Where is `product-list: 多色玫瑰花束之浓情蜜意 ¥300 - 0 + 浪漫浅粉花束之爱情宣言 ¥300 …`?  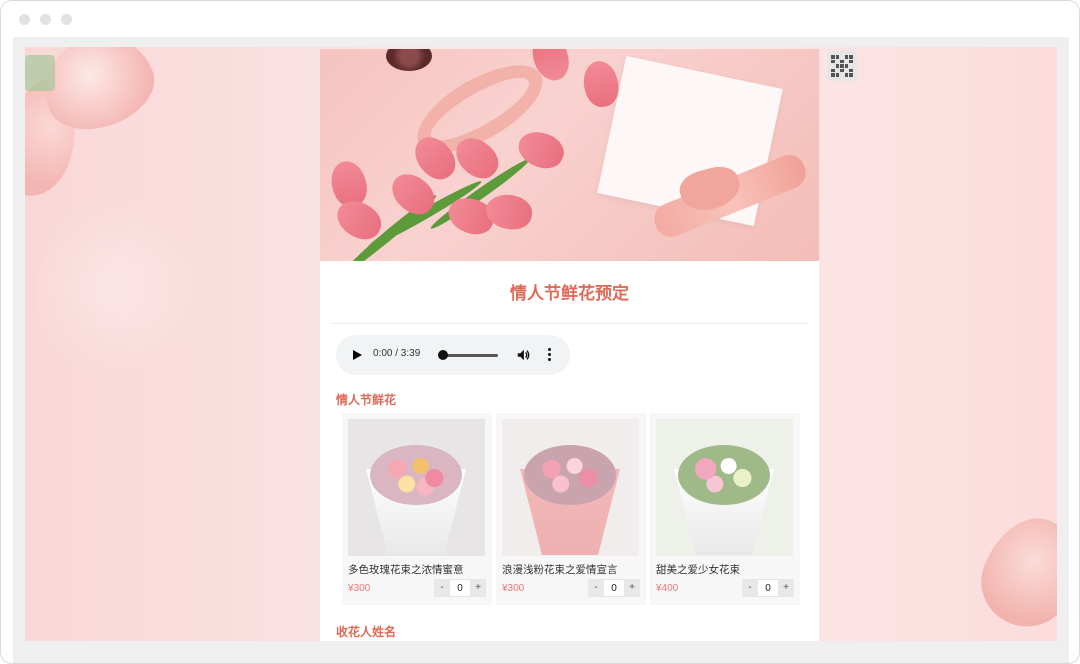
product-list: 多色玫瑰花束之浓情蜜意 ¥300 - 0 + 浪漫浅粉花束之爱情宣言 ¥300 … is located at coordinates (572, 509).